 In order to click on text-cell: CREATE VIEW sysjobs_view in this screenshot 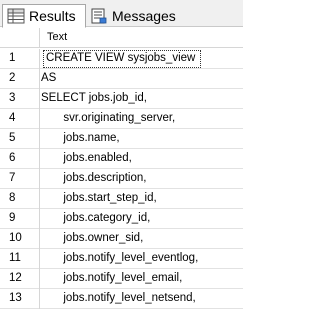, I will do `click(122, 59)`.